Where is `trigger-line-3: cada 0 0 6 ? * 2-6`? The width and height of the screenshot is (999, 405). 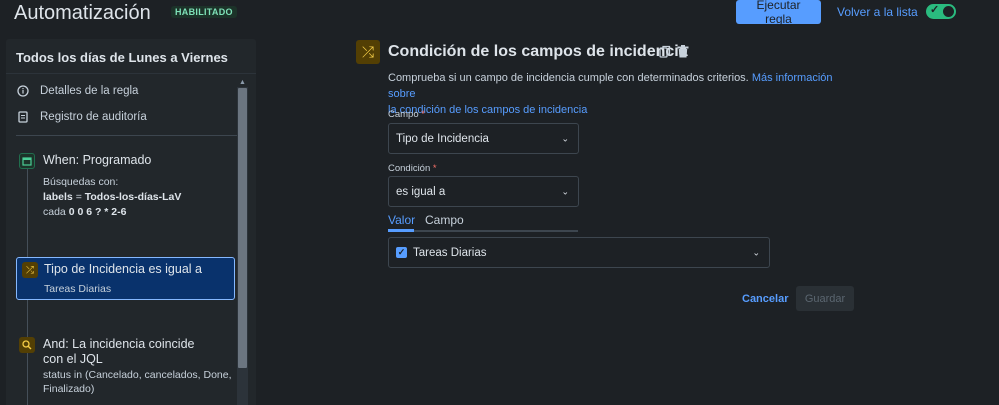
trigger-line-3: cada 0 0 6 ? * 2-6 is located at coordinates (84, 212).